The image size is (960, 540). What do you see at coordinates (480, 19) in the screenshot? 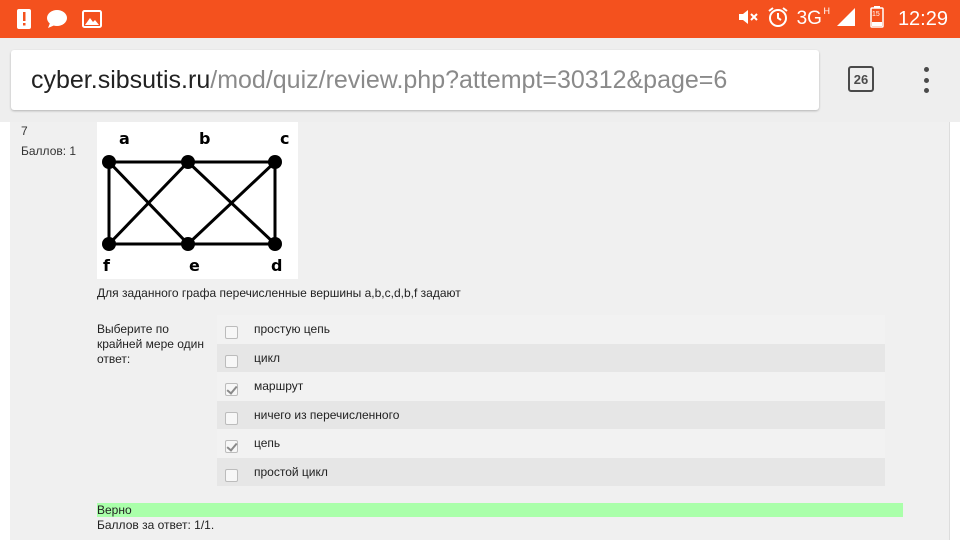
I see `status-bar: 3G H 15 12:29` at bounding box center [480, 19].